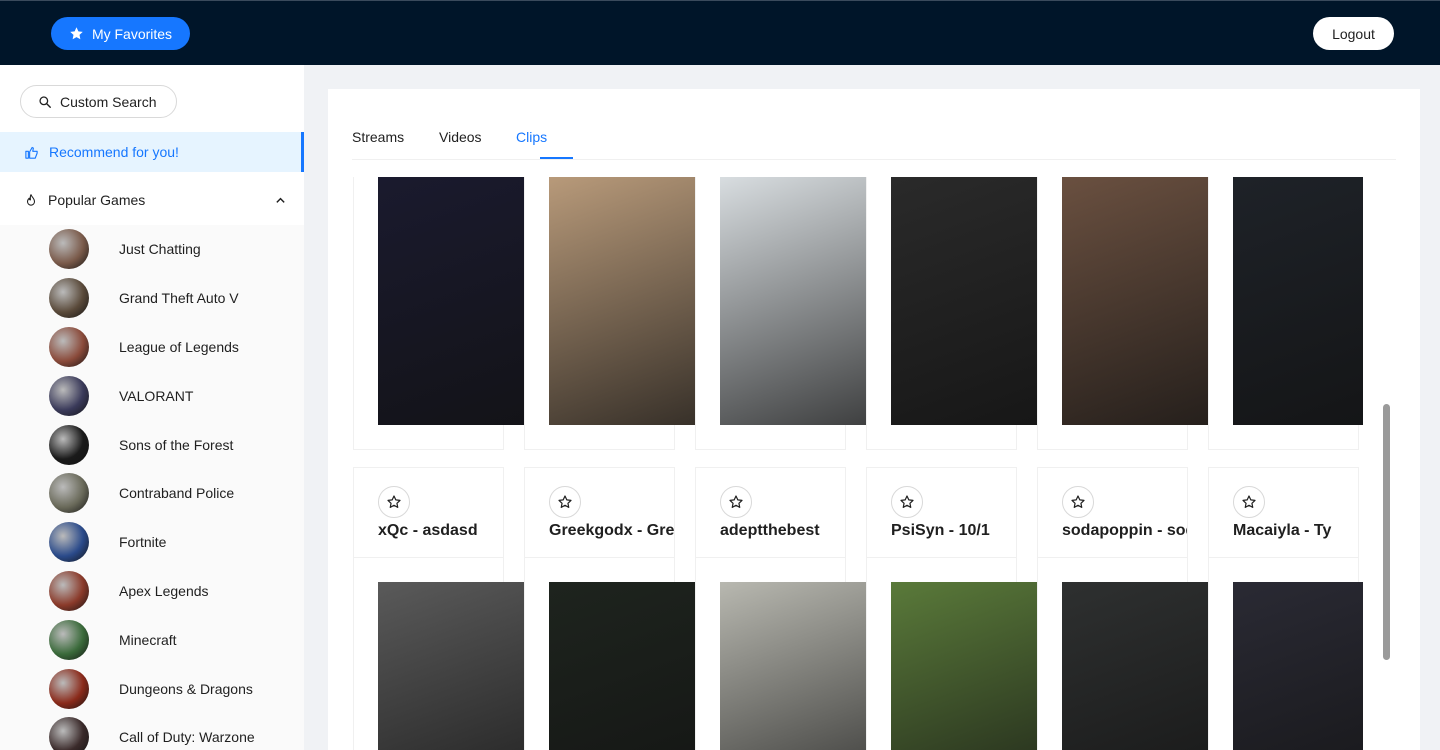 This screenshot has width=1440, height=750. I want to click on media-tabs: Streams Videos Clips, so click(874, 124).